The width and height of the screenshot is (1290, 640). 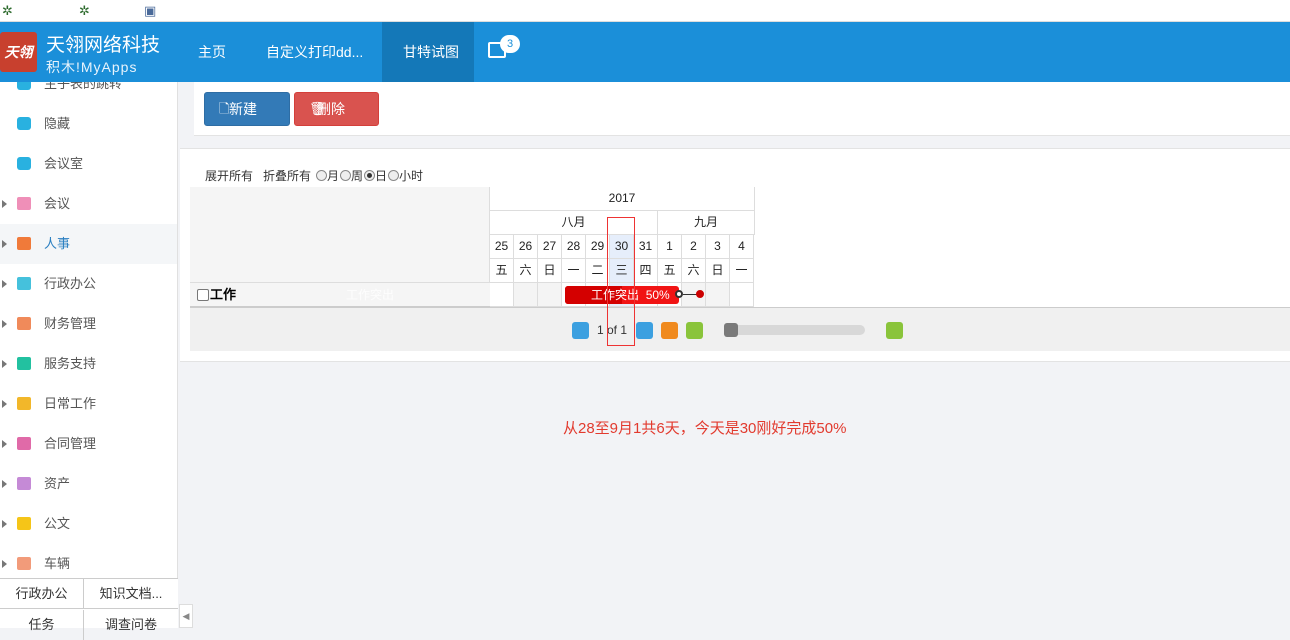 I want to click on radio-week-label: 周, so click(x=357, y=176).